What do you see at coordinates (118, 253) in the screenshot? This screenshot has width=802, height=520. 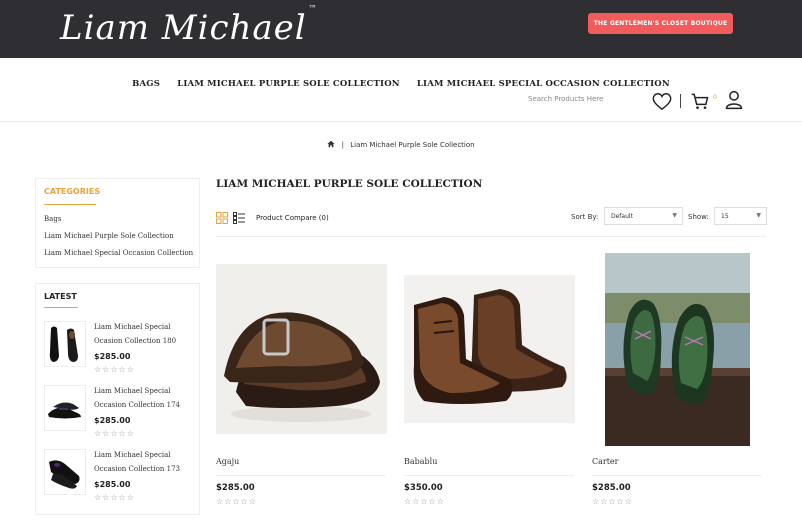 I see `category-special-occasion: Liam Michael Special Occasion Collection` at bounding box center [118, 253].